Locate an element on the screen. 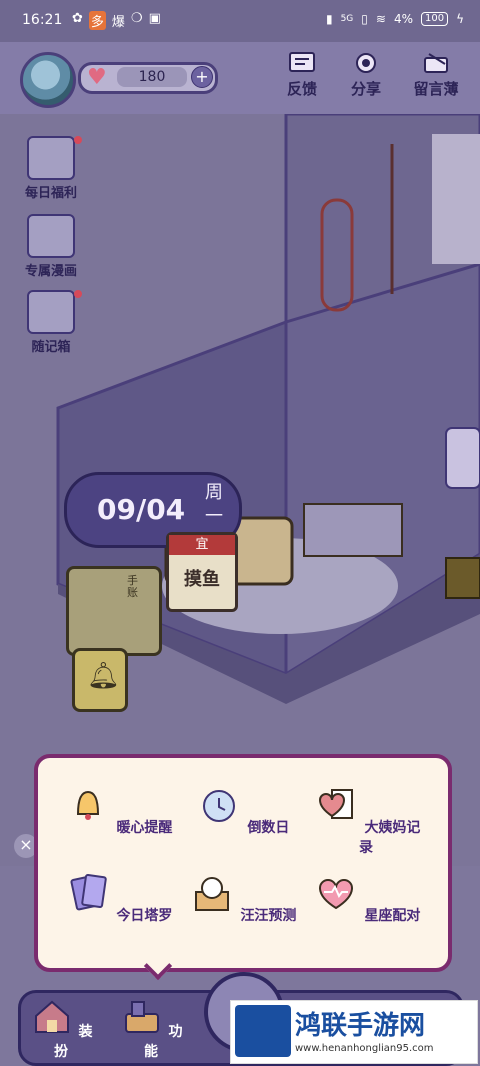  exclusive-comic-label: 专属漫画 is located at coordinates (50, 271).